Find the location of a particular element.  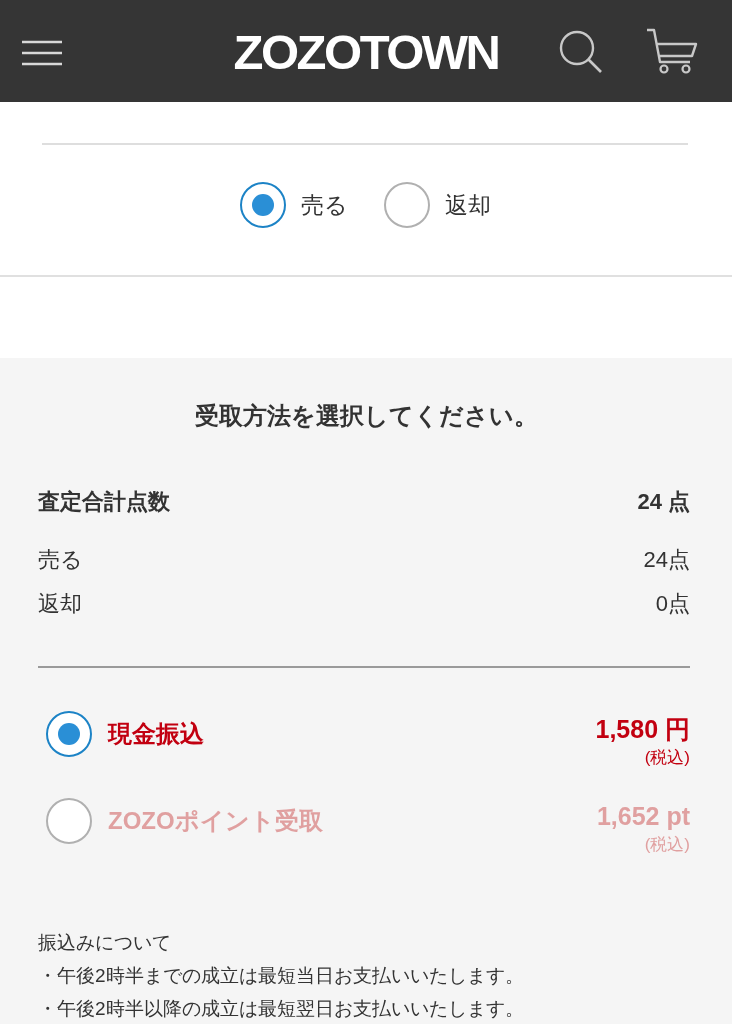

notes-title: 振込みについて is located at coordinates (105, 943).